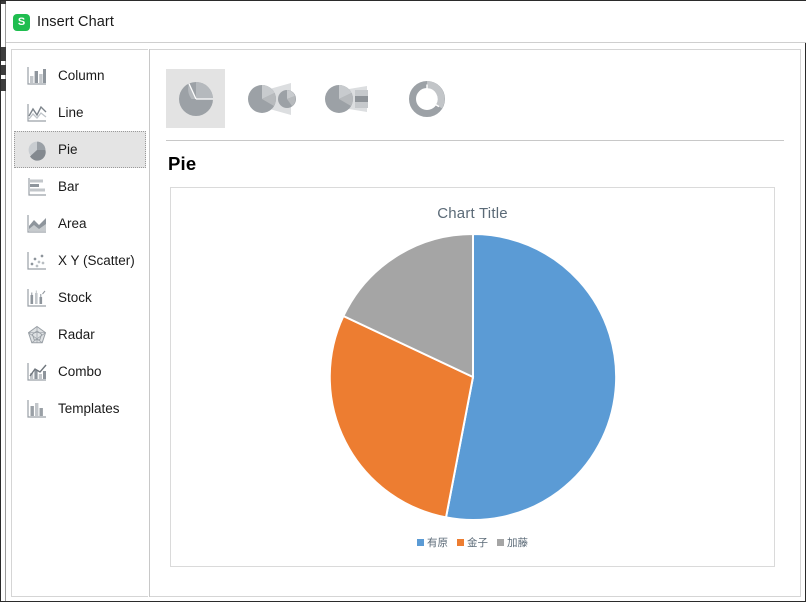 This screenshot has height=602, width=806. I want to click on sidebar-item-label: Combo, so click(80, 371).